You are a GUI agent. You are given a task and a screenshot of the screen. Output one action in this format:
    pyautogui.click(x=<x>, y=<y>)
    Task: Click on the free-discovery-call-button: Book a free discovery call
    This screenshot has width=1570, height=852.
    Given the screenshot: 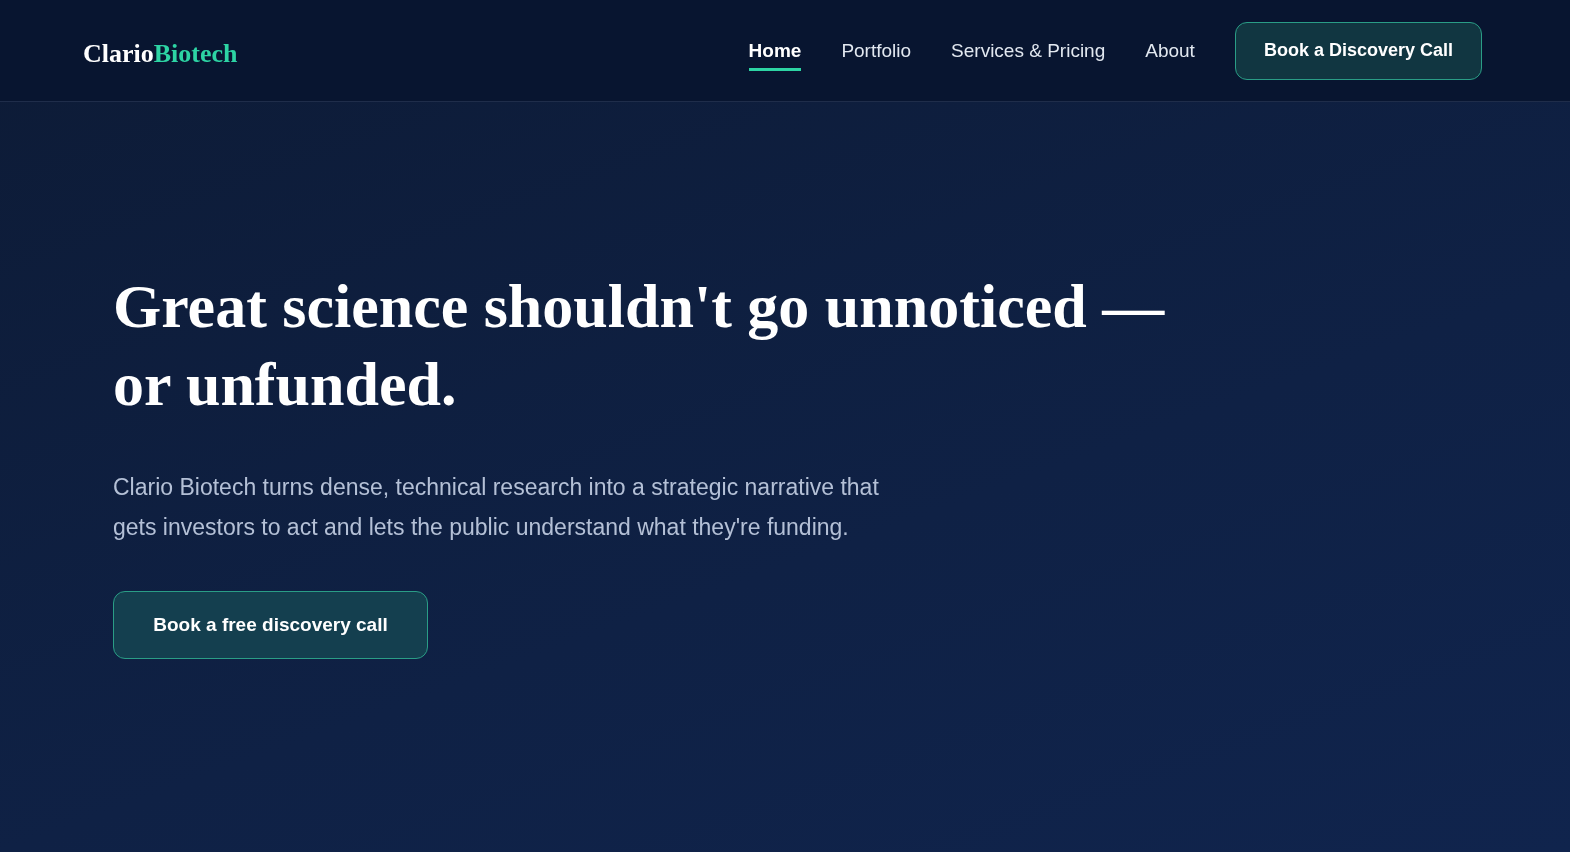 What is the action you would take?
    pyautogui.click(x=270, y=625)
    